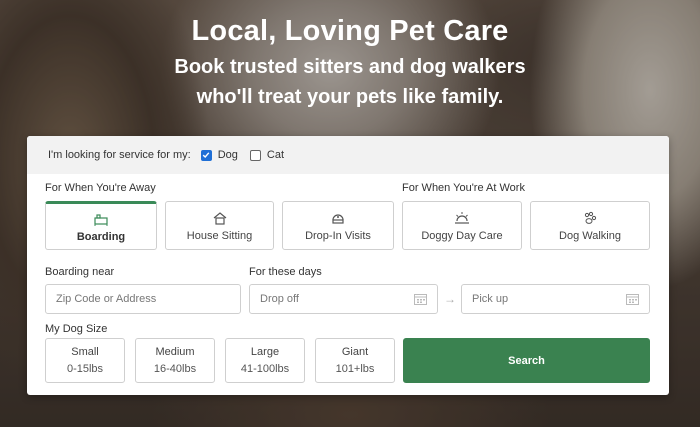 The height and width of the screenshot is (427, 700). I want to click on paw-icon, so click(590, 218).